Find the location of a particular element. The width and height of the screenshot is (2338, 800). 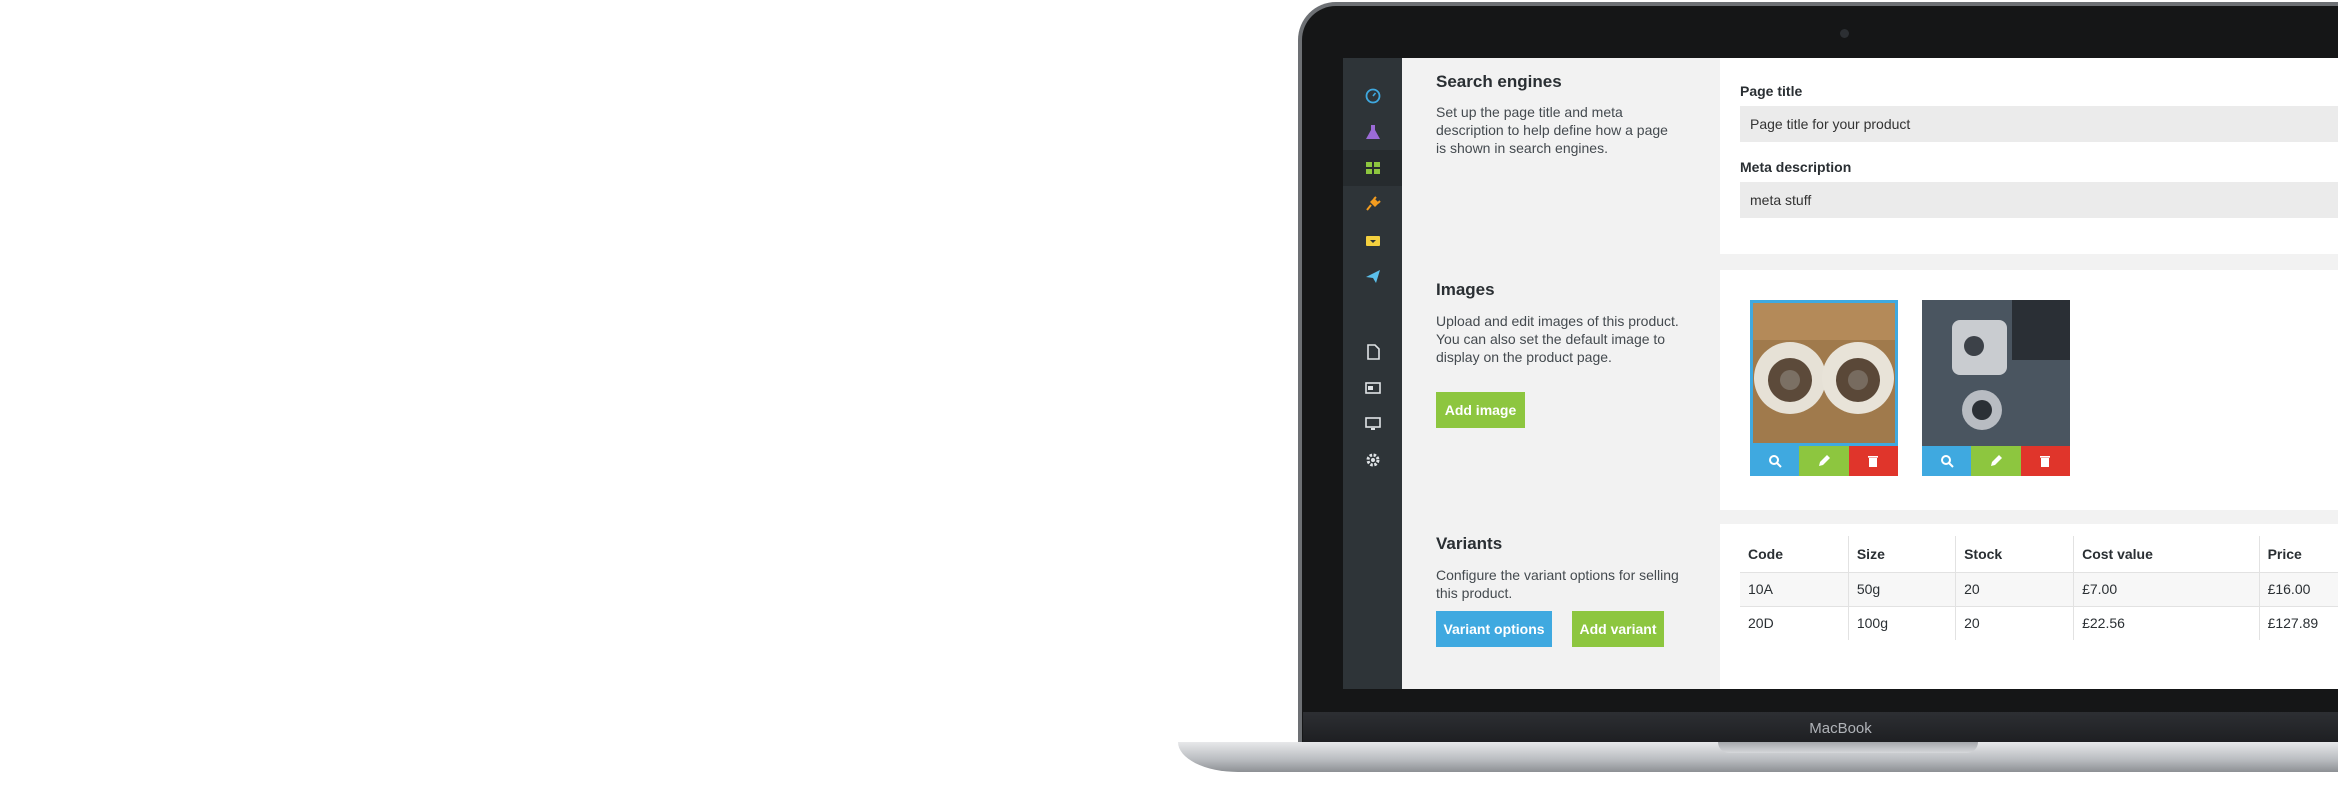

images-title: Images is located at coordinates (1465, 289).